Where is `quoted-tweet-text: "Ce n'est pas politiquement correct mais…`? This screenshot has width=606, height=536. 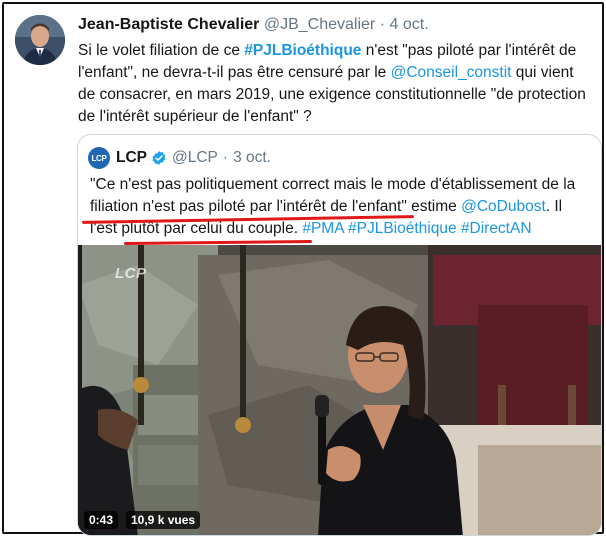 quoted-tweet-text: "Ce n'est pas politiquement correct mais… is located at coordinates (340, 207).